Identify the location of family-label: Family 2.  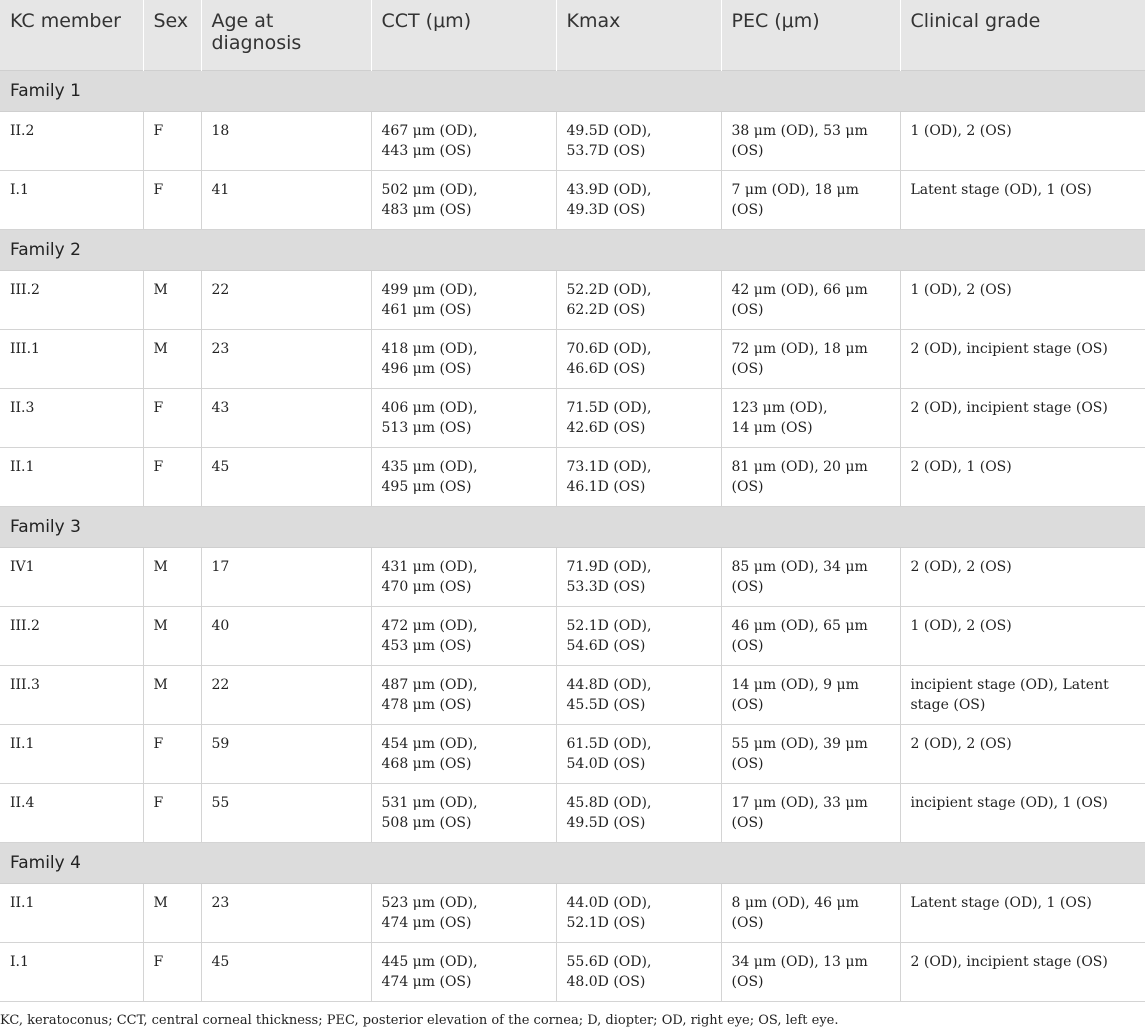
(572, 249).